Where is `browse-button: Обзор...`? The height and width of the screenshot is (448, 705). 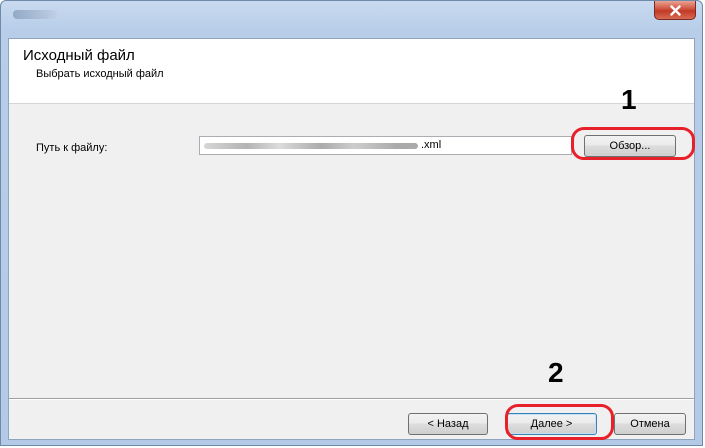
browse-button: Обзор... is located at coordinates (630, 146).